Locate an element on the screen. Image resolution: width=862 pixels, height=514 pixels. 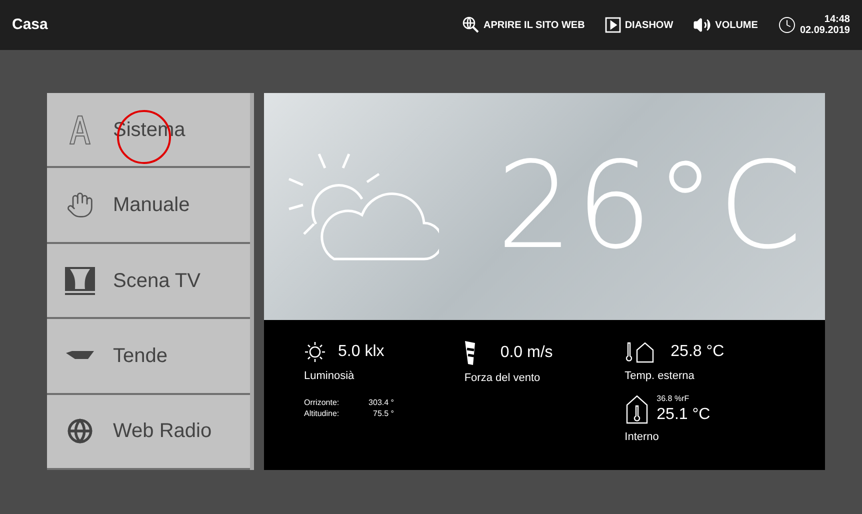
toolbar-button: APRIRE IL SITO WEB is located at coordinates (523, 25).